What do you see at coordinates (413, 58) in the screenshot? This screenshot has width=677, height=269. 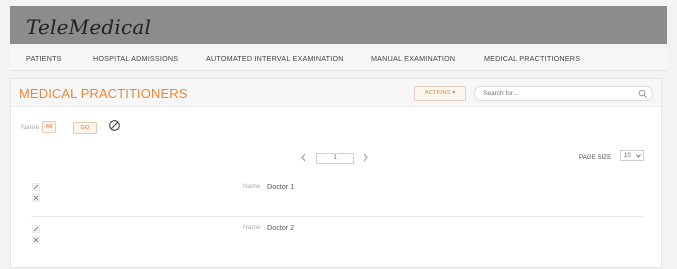 I see `nav-item-manual-examination: MANUAL EXAMINATION` at bounding box center [413, 58].